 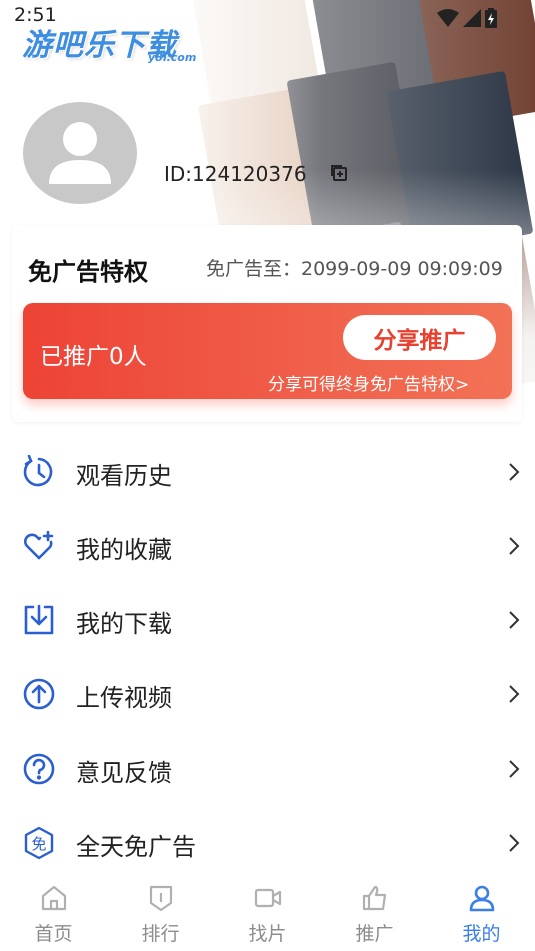 I want to click on favorite-heart-icon, so click(x=39, y=546).